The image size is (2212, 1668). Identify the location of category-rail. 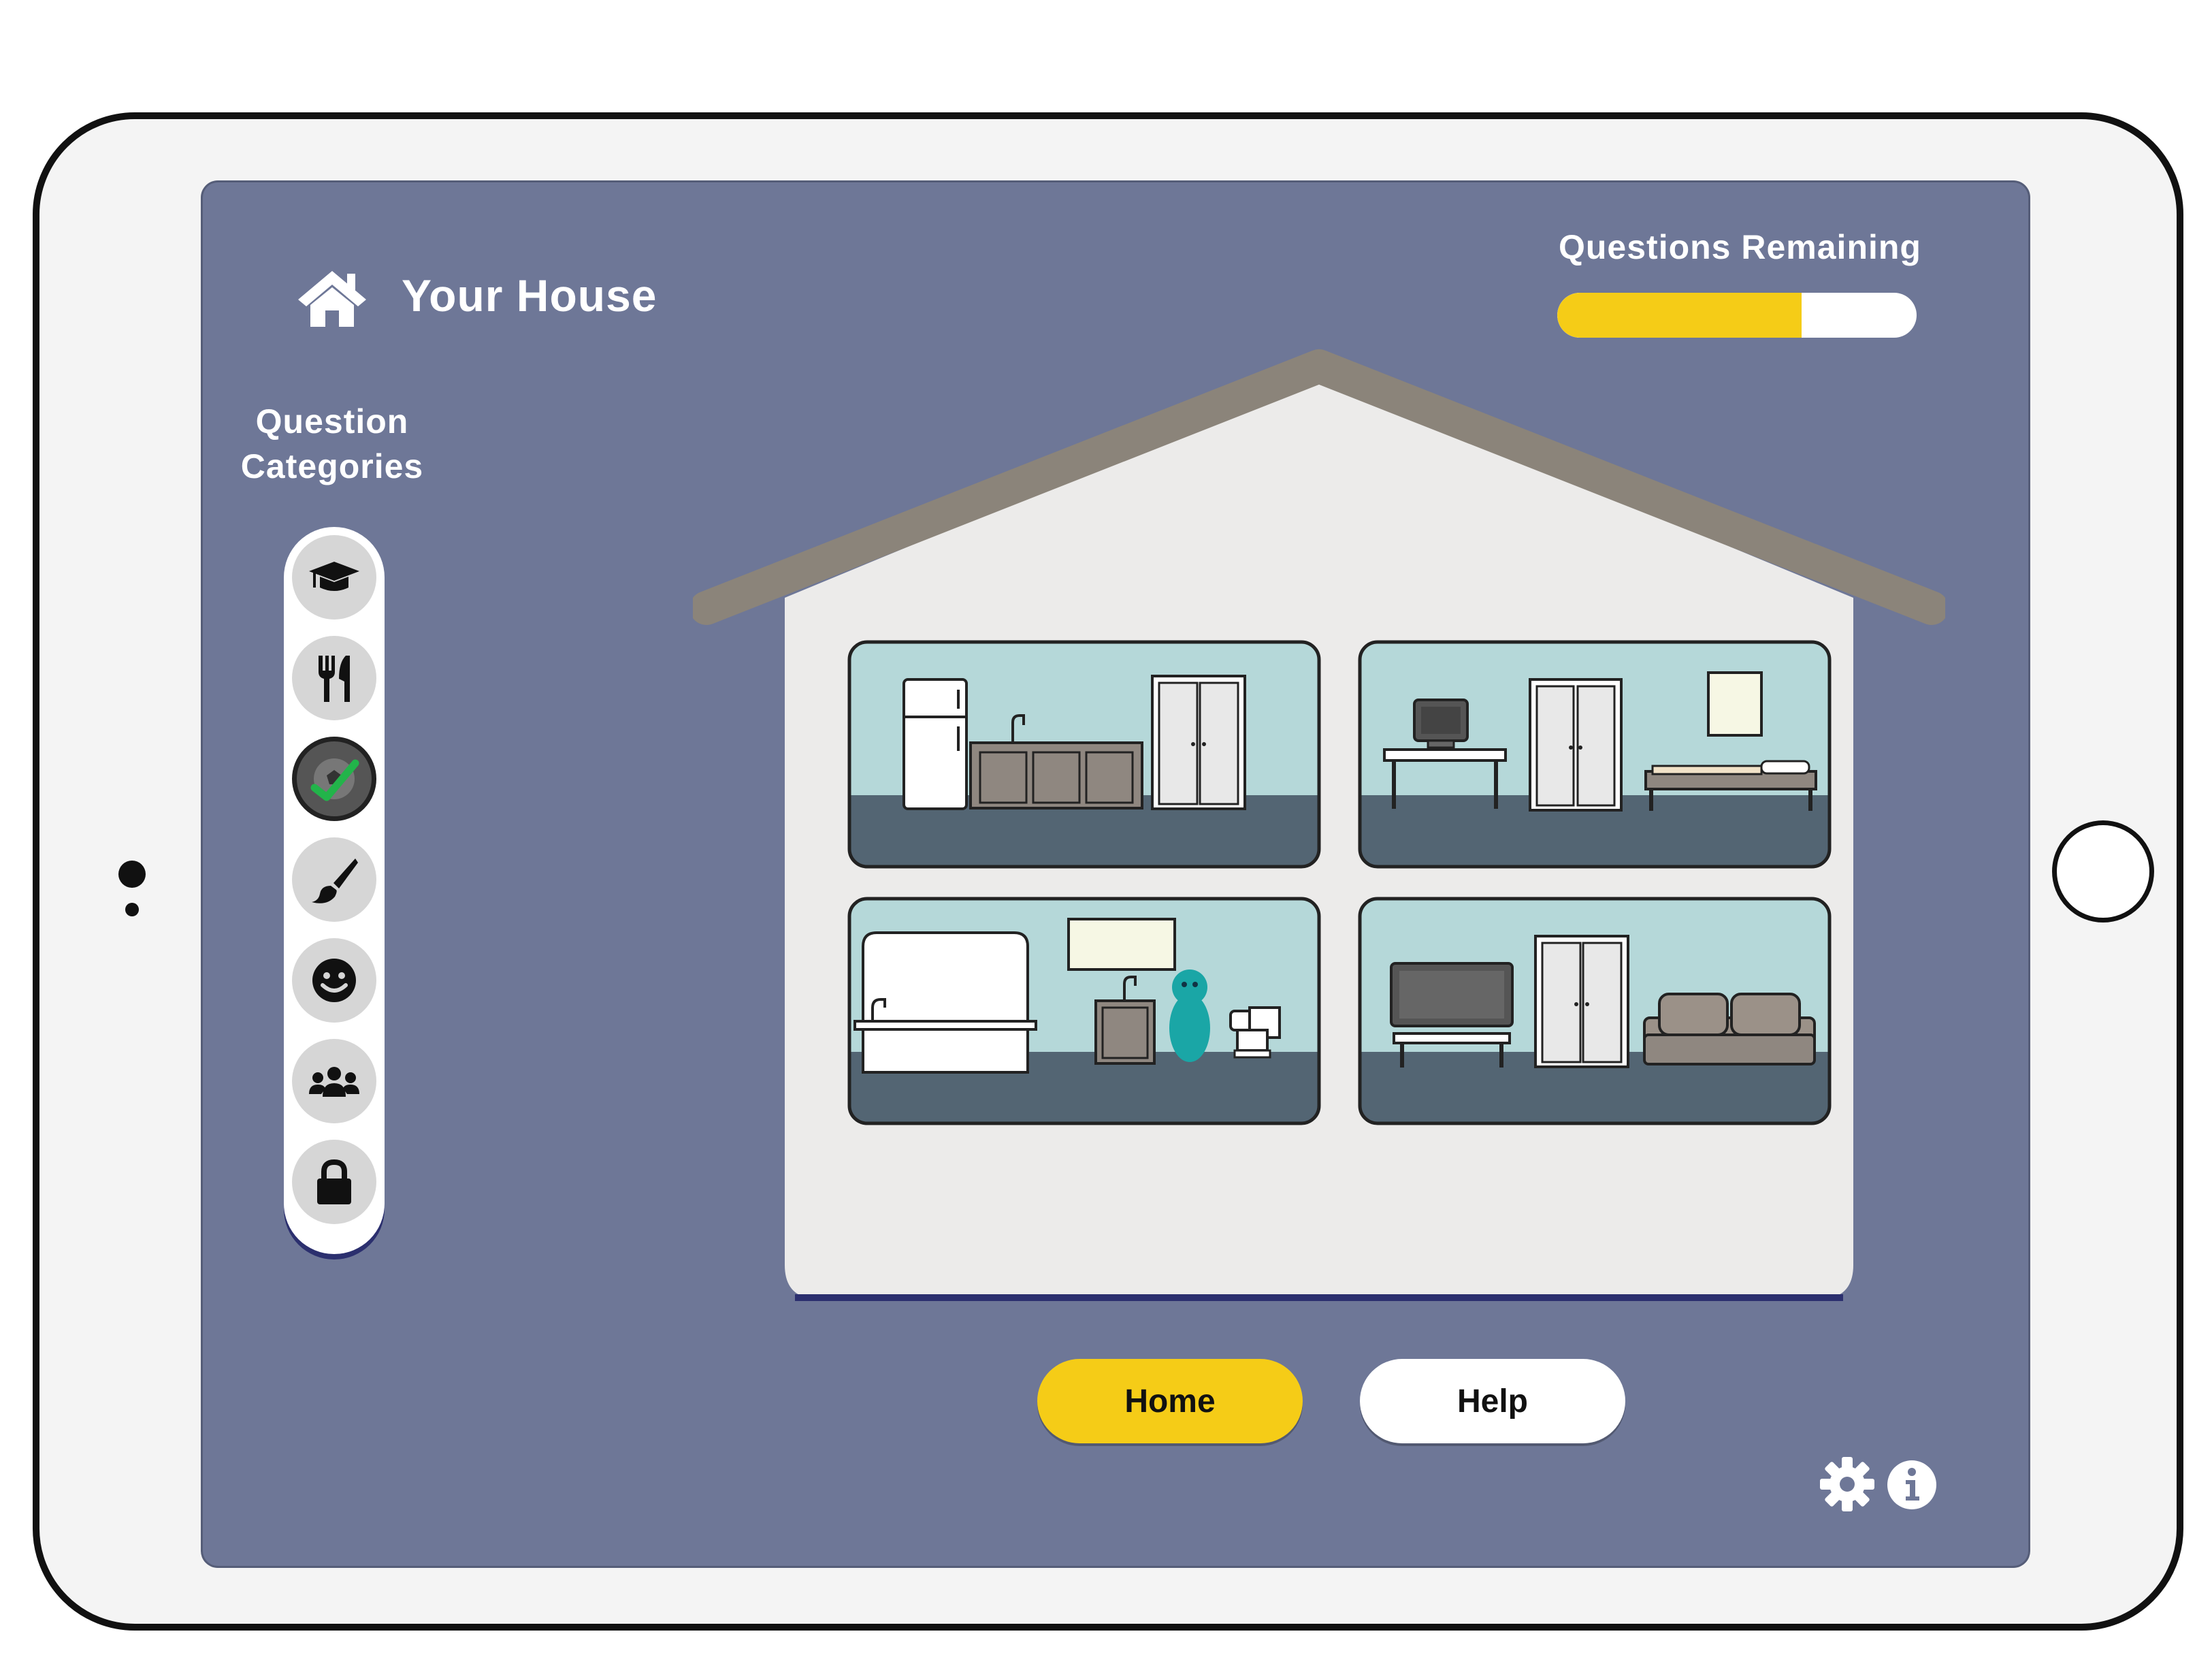
(334, 890).